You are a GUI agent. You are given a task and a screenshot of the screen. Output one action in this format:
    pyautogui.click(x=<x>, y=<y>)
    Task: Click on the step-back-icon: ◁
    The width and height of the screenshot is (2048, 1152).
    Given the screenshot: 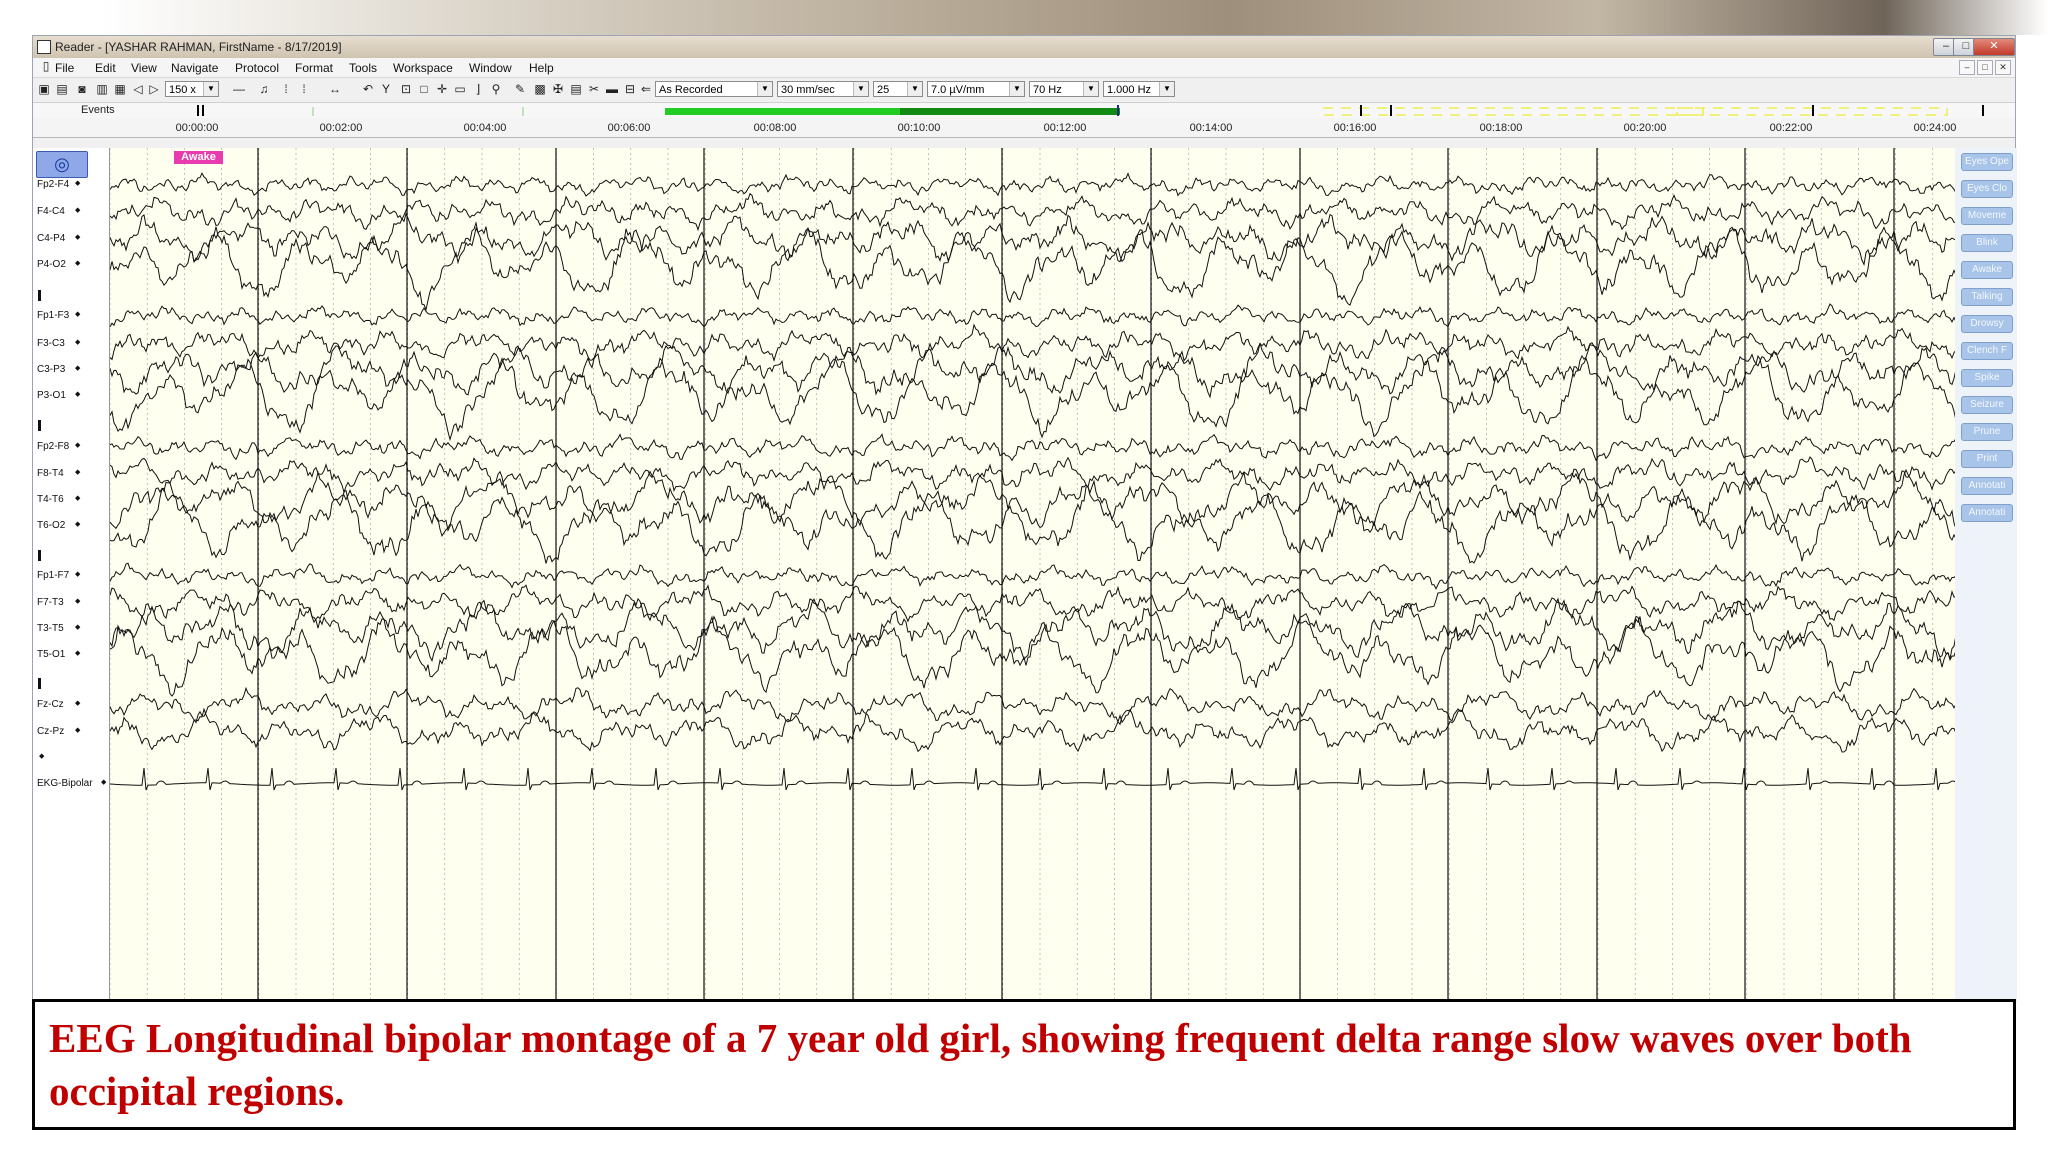 What is the action you would take?
    pyautogui.click(x=138, y=89)
    